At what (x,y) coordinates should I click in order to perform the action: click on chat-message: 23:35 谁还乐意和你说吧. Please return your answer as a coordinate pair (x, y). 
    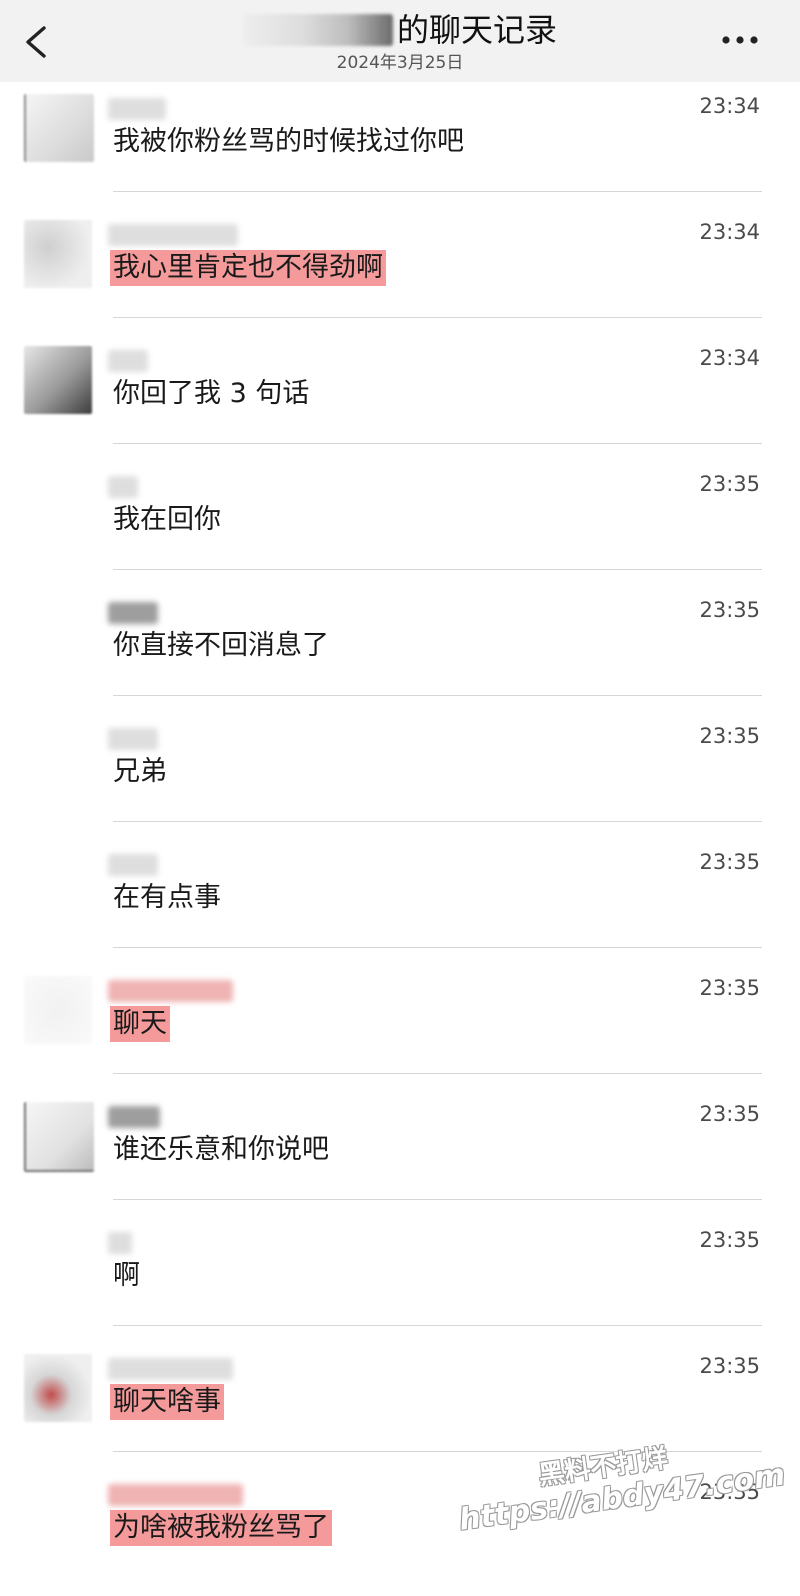
    Looking at the image, I should click on (400, 1155).